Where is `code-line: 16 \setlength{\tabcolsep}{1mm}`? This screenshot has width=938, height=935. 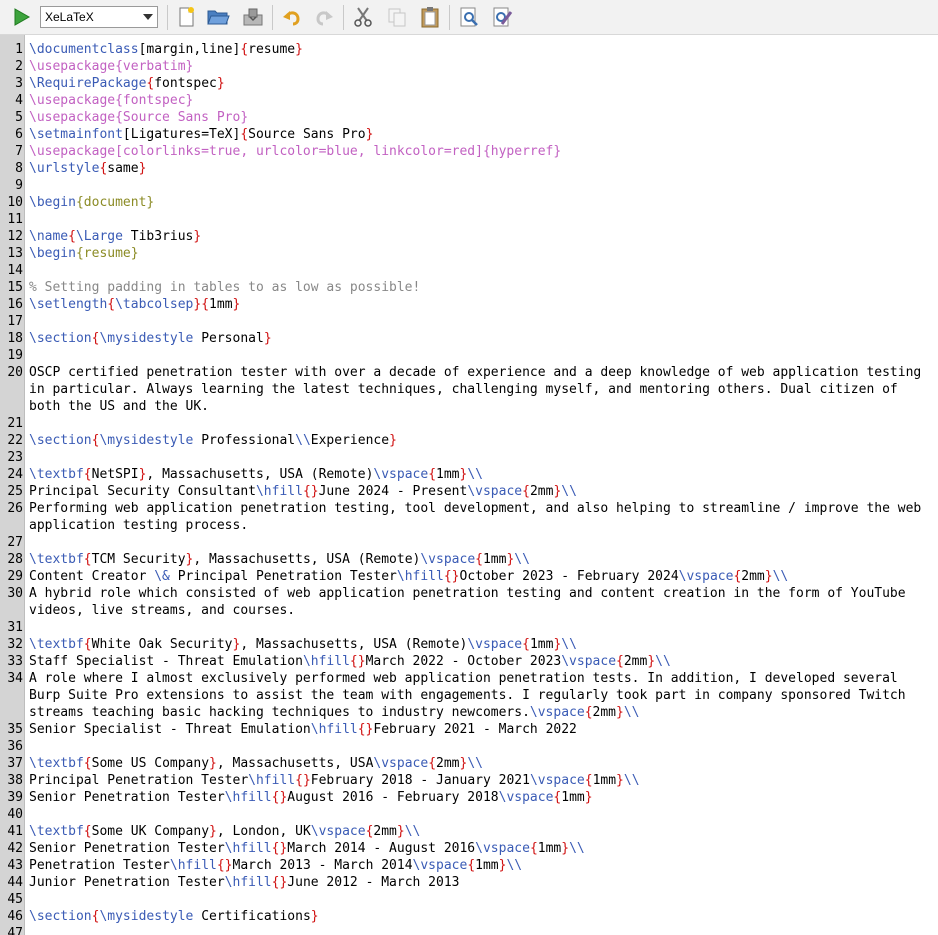 code-line: 16 \setlength{\tabcolsep}{1mm} is located at coordinates (469, 304).